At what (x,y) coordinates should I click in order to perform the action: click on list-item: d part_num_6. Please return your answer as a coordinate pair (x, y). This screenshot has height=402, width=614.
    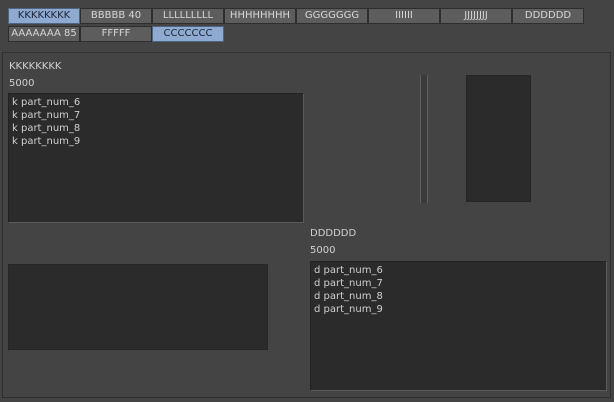
    Looking at the image, I should click on (460, 270).